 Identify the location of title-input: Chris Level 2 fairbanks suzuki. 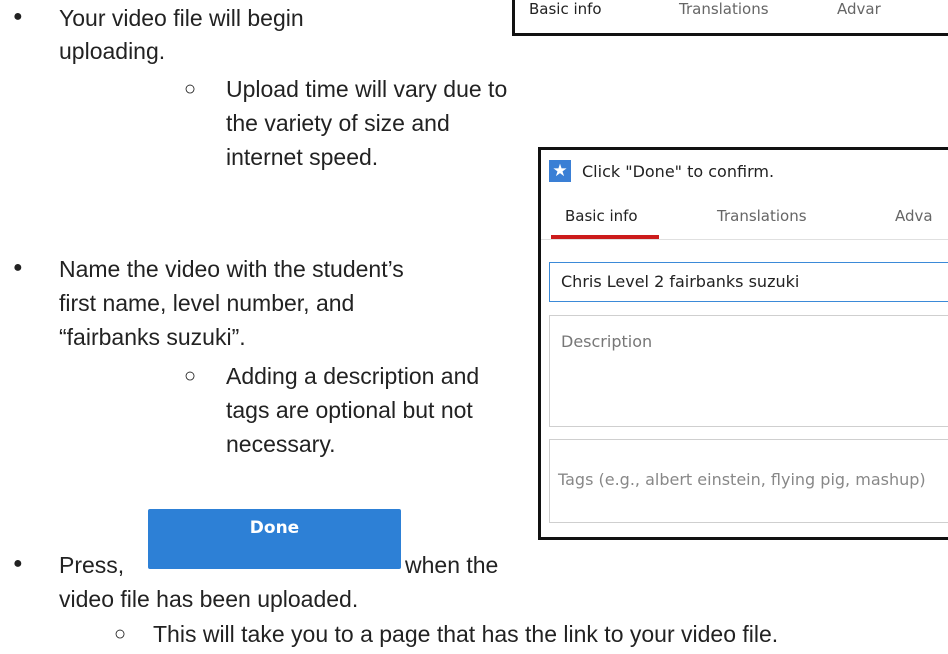
(748, 282).